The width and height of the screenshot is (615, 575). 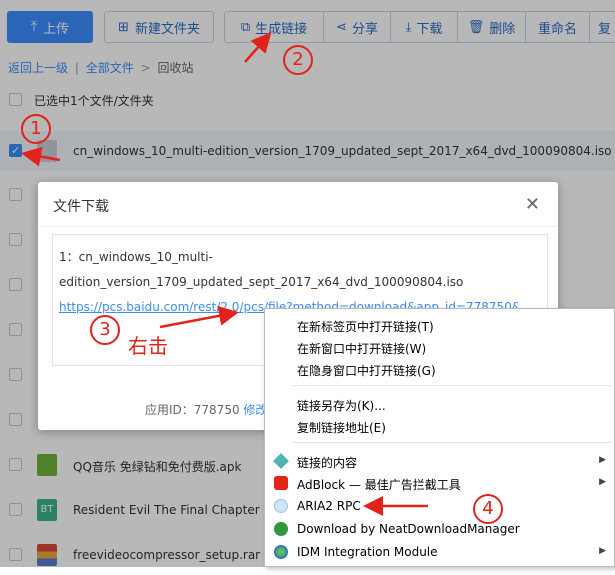 What do you see at coordinates (41, 156) in the screenshot?
I see `arrow-to-checkbox` at bounding box center [41, 156].